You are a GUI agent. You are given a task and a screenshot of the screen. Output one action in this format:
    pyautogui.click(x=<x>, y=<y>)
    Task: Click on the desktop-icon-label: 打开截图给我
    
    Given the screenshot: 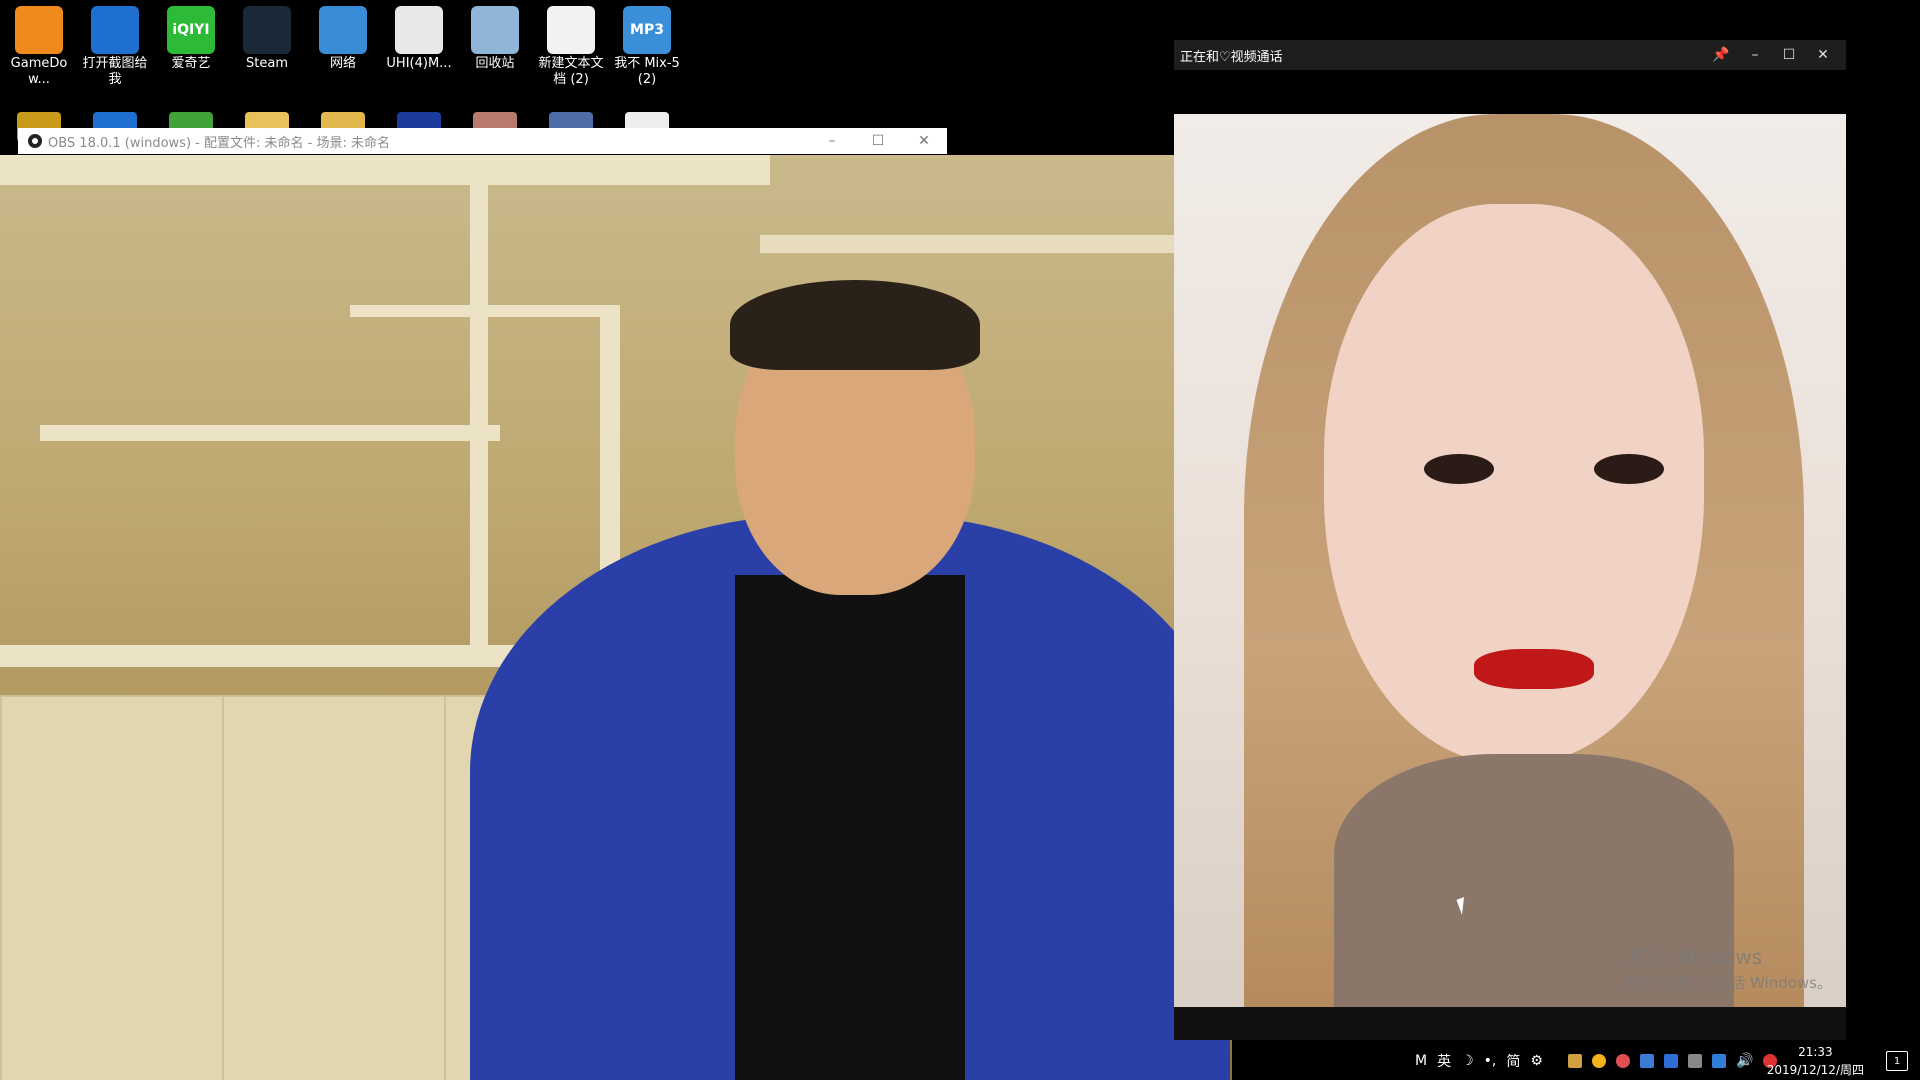 What is the action you would take?
    pyautogui.click(x=115, y=71)
    